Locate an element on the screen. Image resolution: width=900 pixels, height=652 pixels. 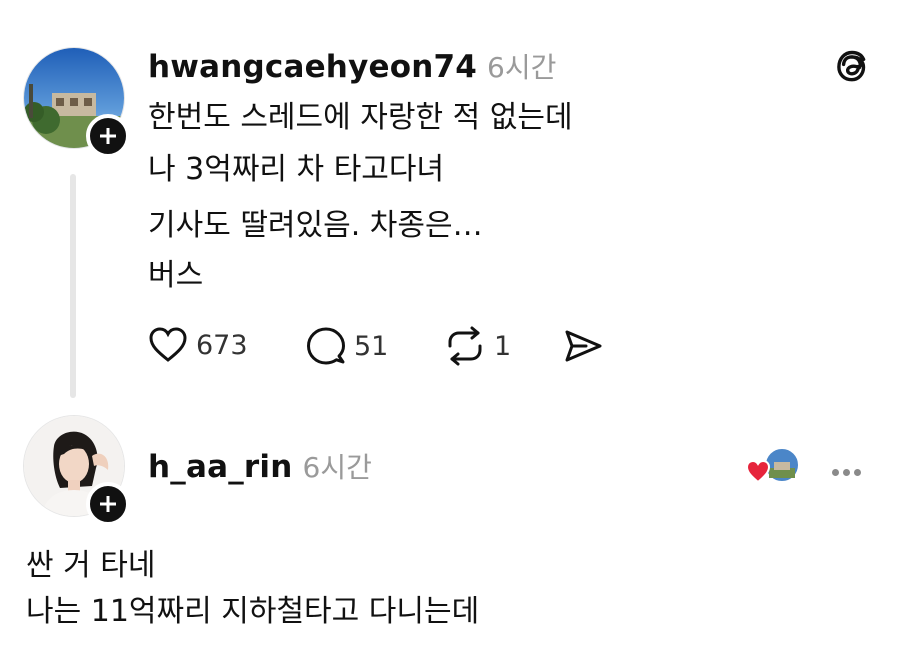
reply-header: h_aa_rin 6시간 is located at coordinates (260, 466).